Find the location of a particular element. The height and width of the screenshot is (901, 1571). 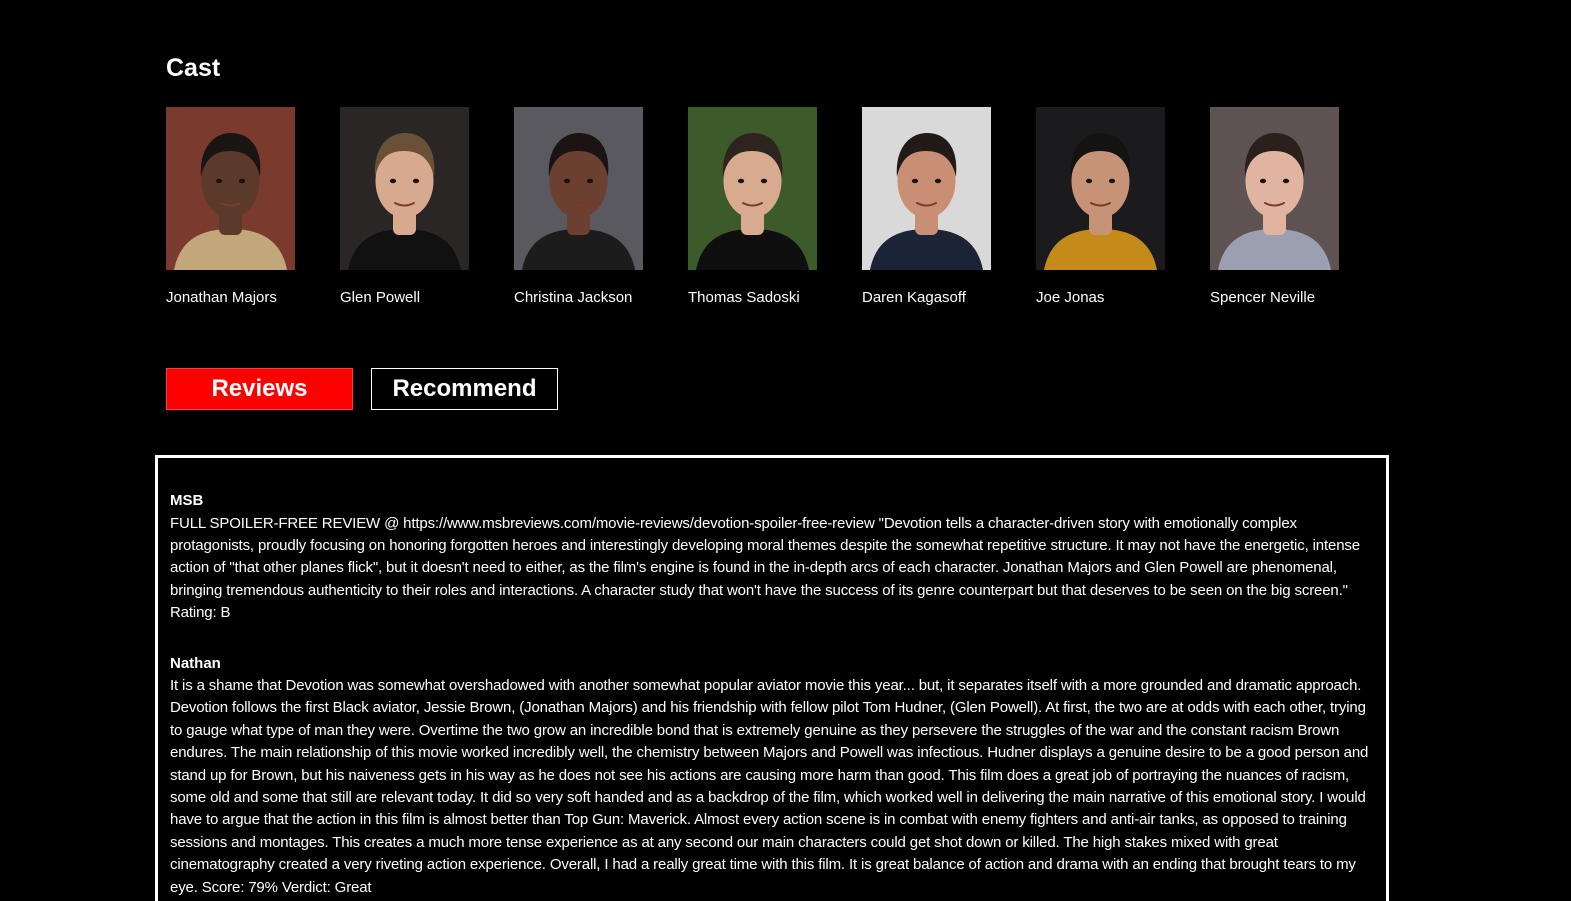

cast-name: Jonathan Majors is located at coordinates (230, 298).